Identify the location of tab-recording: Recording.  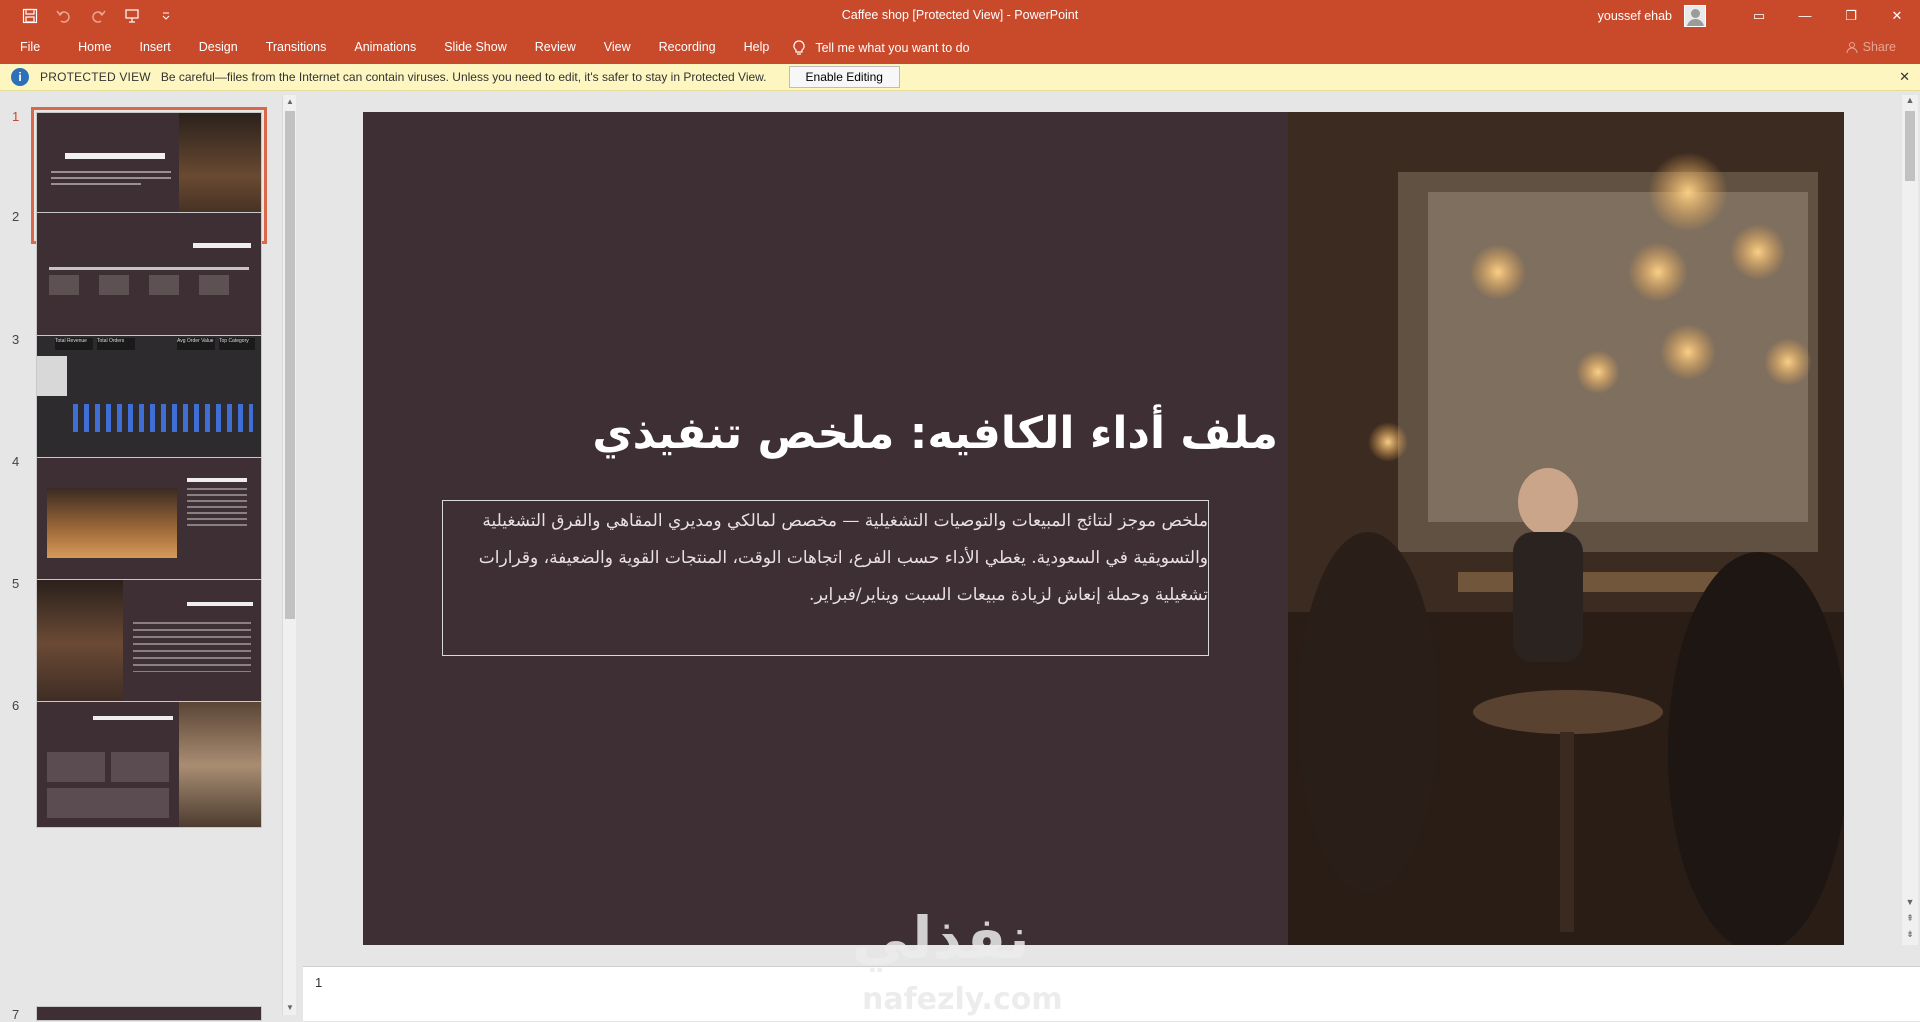
(687, 47).